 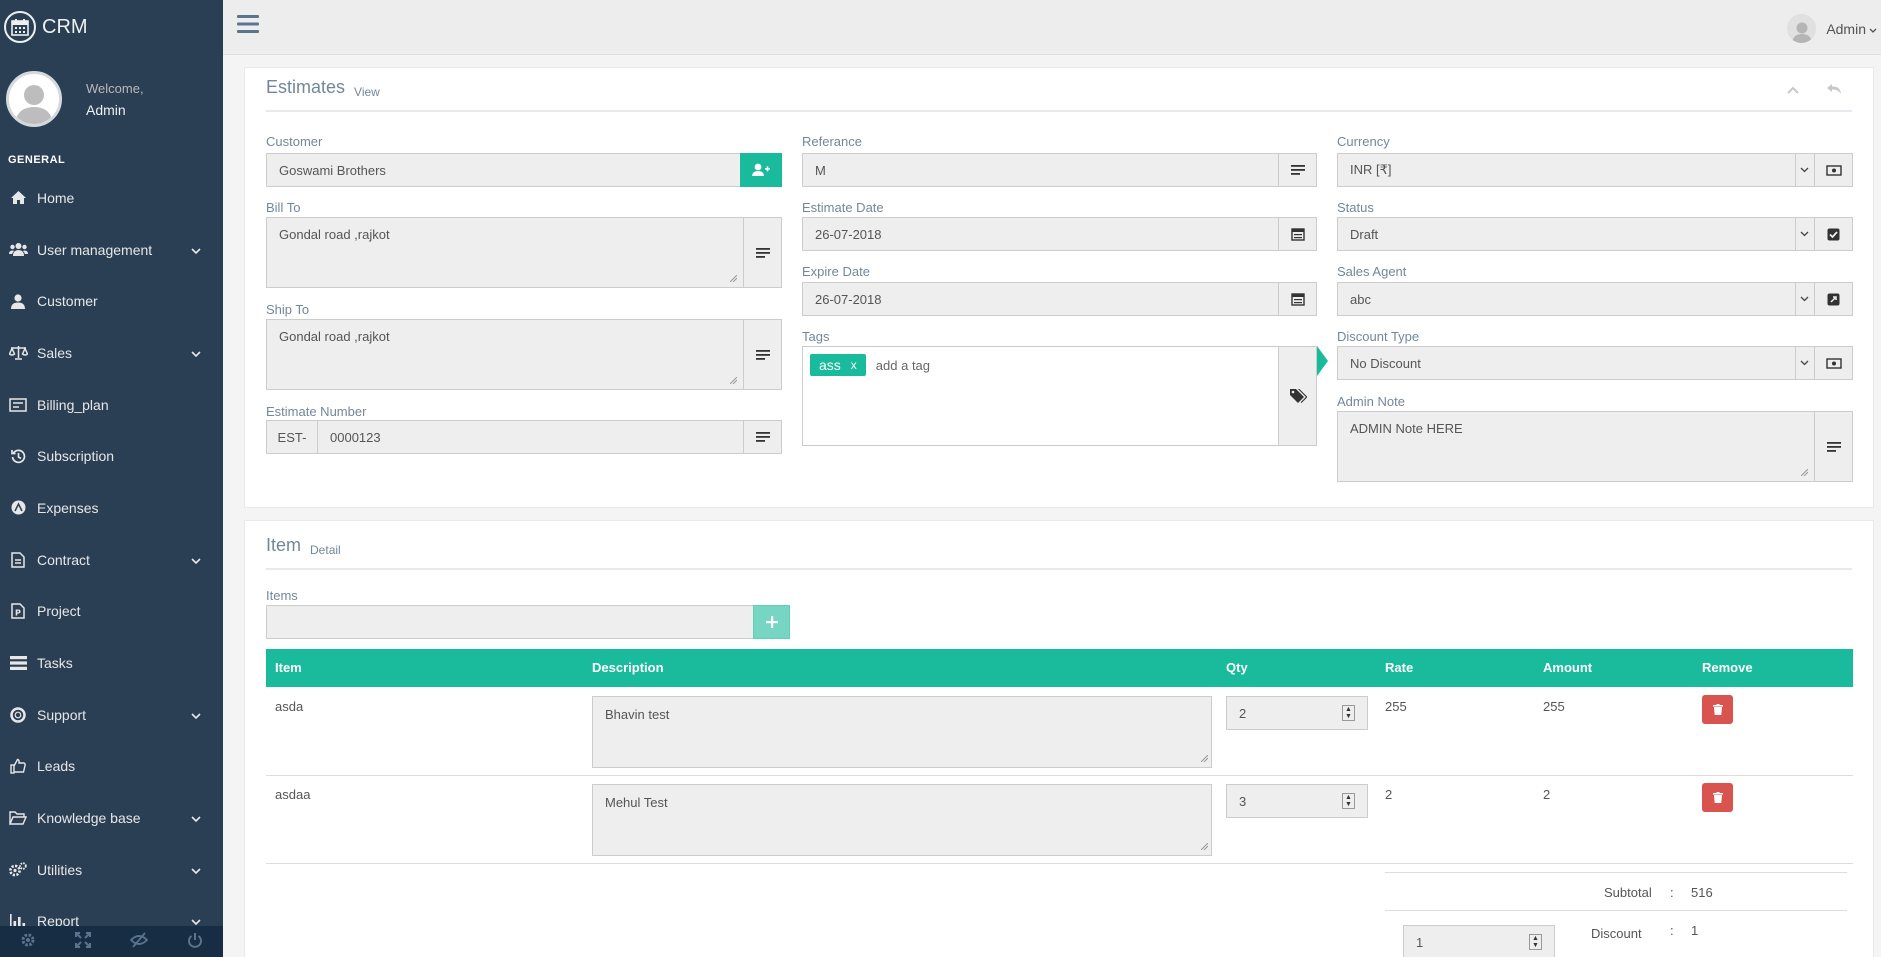 What do you see at coordinates (524, 437) in the screenshot?
I see `estimate-number-field: EST- 0000123` at bounding box center [524, 437].